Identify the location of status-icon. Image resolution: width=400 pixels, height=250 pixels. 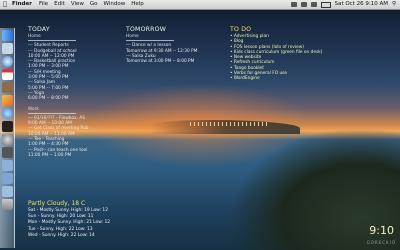
(293, 4).